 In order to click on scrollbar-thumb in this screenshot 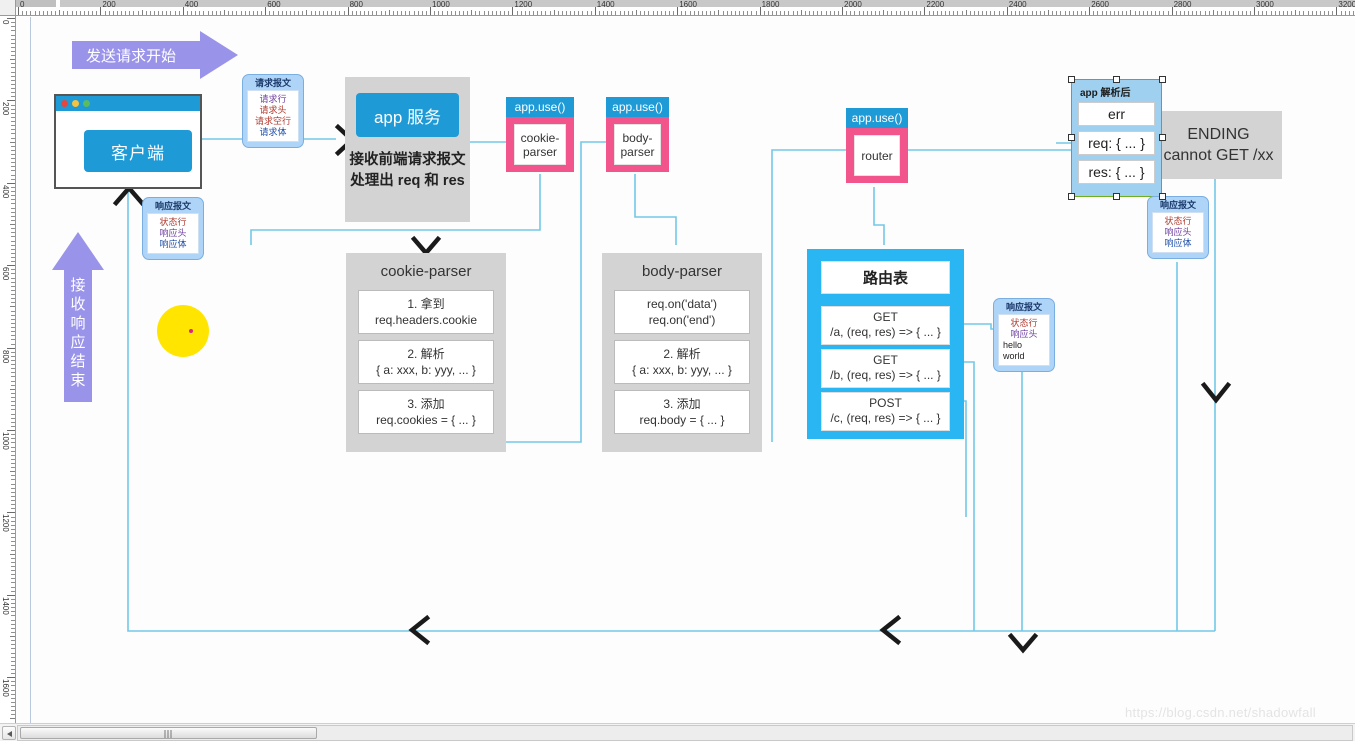, I will do `click(168, 733)`.